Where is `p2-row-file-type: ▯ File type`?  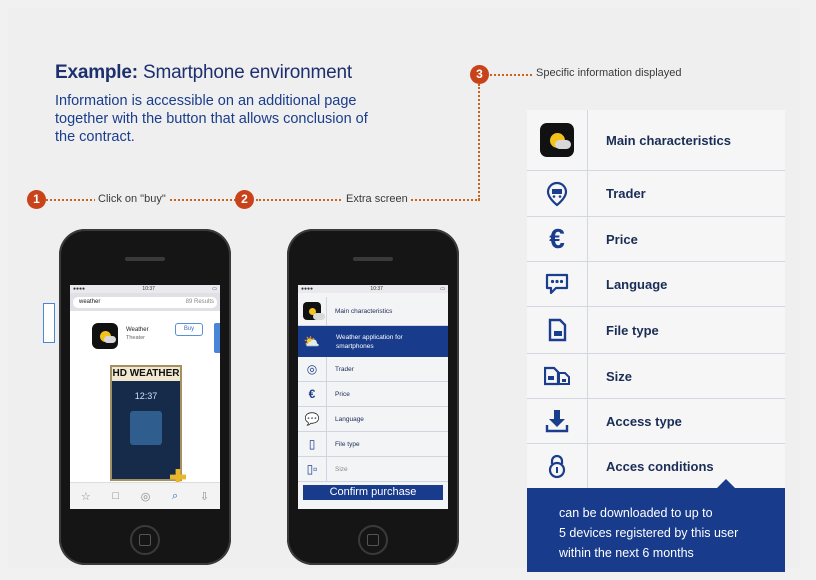
p2-row-file-type: ▯ File type is located at coordinates (373, 444).